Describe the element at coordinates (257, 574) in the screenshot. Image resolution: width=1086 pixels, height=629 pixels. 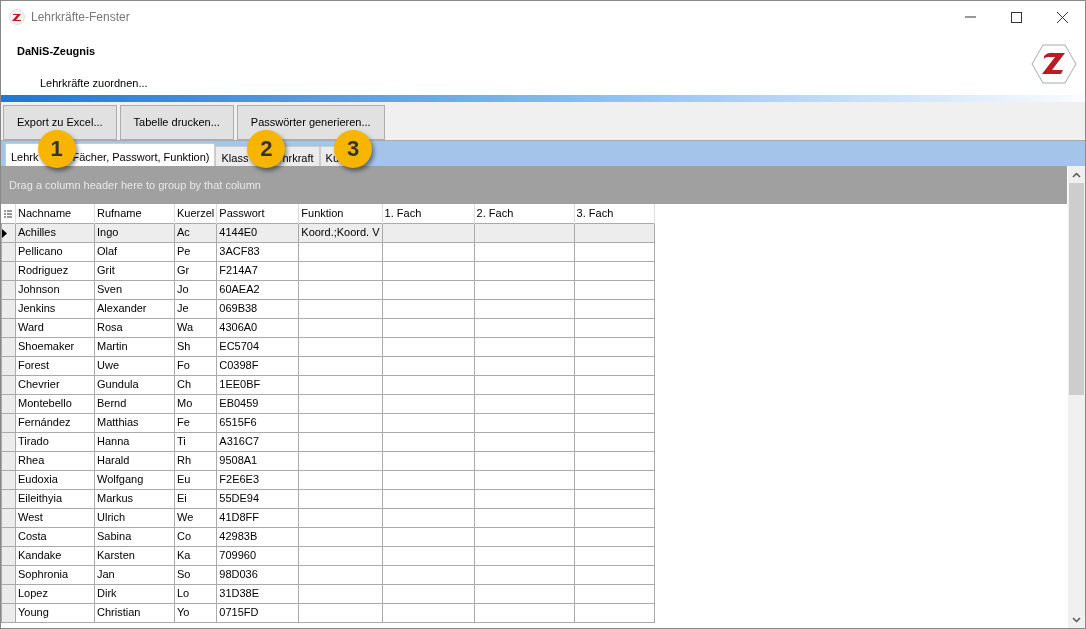
I see `table-cell: 98D036` at that location.